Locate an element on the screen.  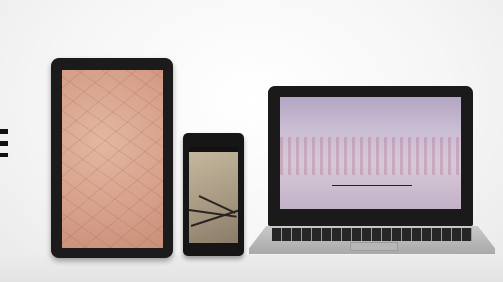
edge-graphic is located at coordinates (4, 143).